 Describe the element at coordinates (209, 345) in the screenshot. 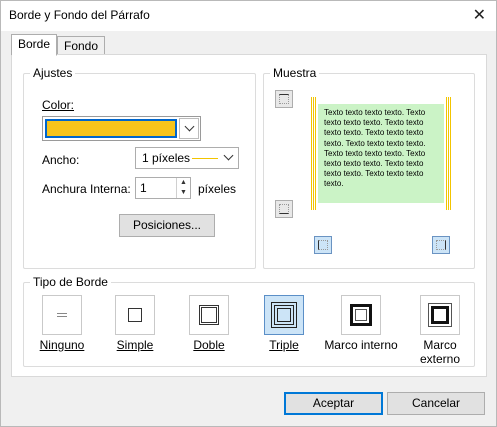

I see `border-type-label: Doble` at that location.